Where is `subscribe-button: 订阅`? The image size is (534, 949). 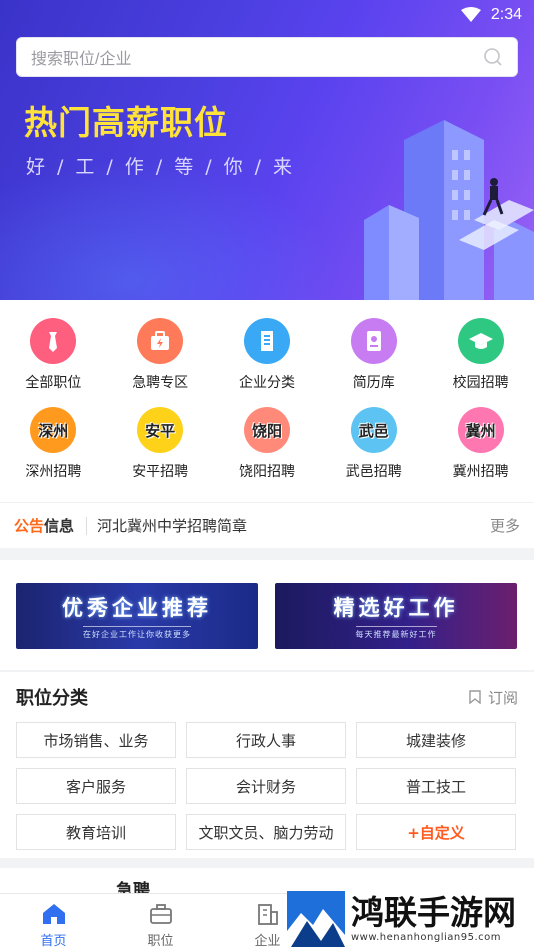
subscribe-button: 订阅 is located at coordinates (493, 697).